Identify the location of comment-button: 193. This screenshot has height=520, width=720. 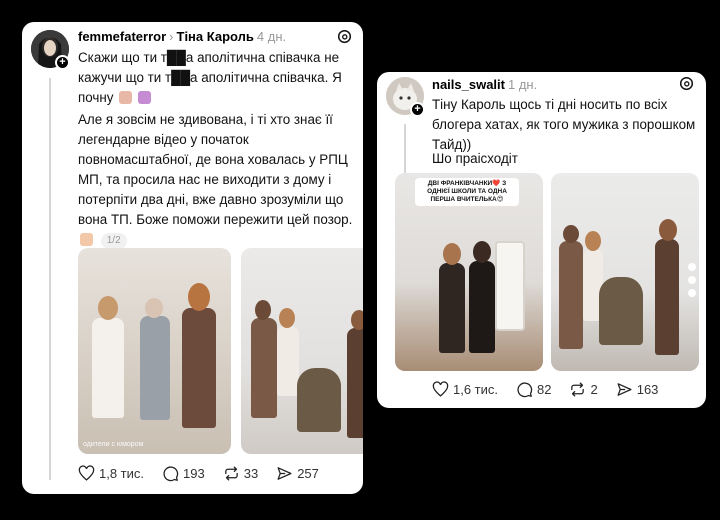
(183, 473).